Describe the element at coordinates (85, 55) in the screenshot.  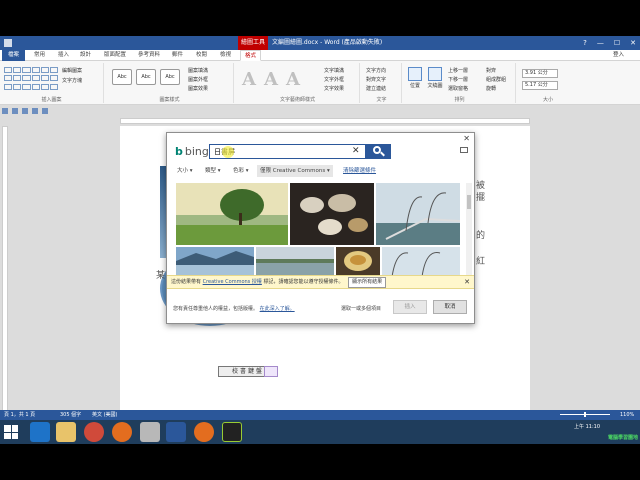
I see `tab-design: 設計` at that location.